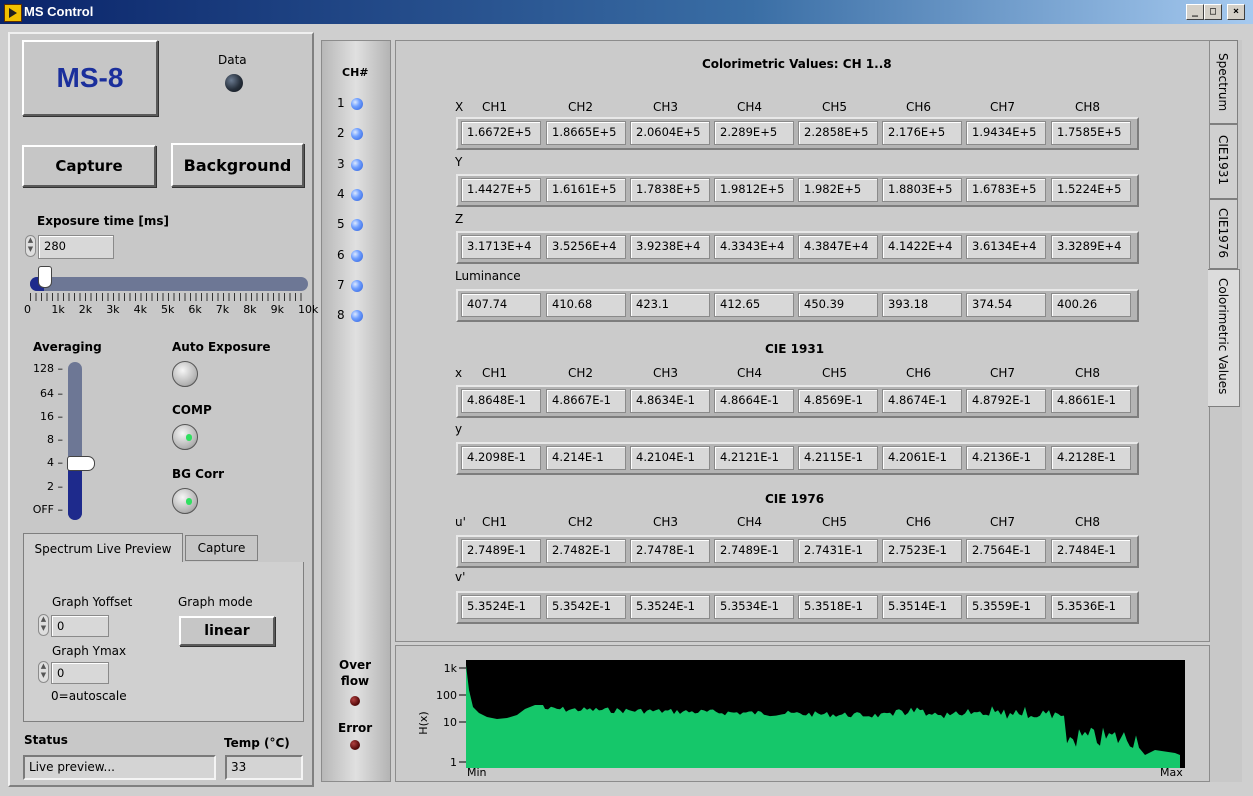  I want to click on cie1931-header-ch4: CH4, so click(750, 373).